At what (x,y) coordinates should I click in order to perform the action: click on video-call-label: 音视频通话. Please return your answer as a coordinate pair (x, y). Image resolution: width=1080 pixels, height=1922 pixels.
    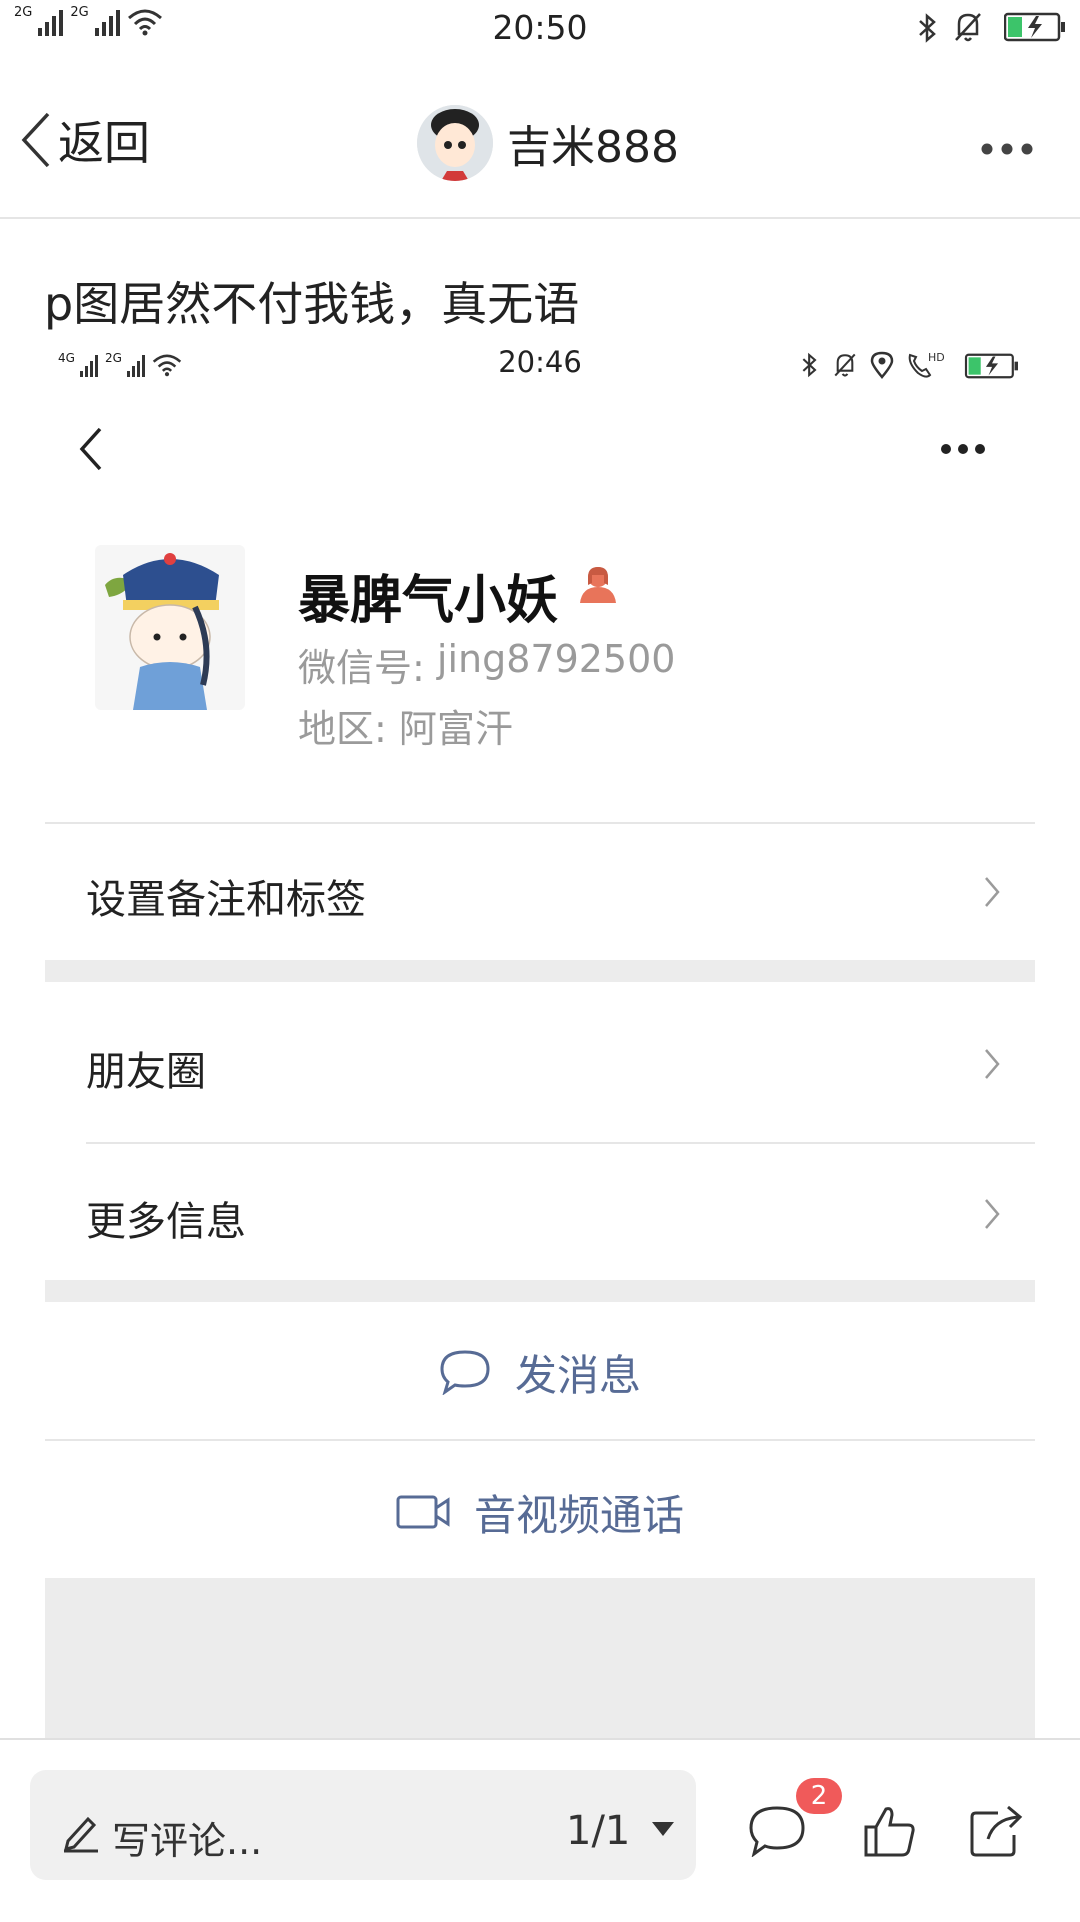
    Looking at the image, I should click on (578, 1515).